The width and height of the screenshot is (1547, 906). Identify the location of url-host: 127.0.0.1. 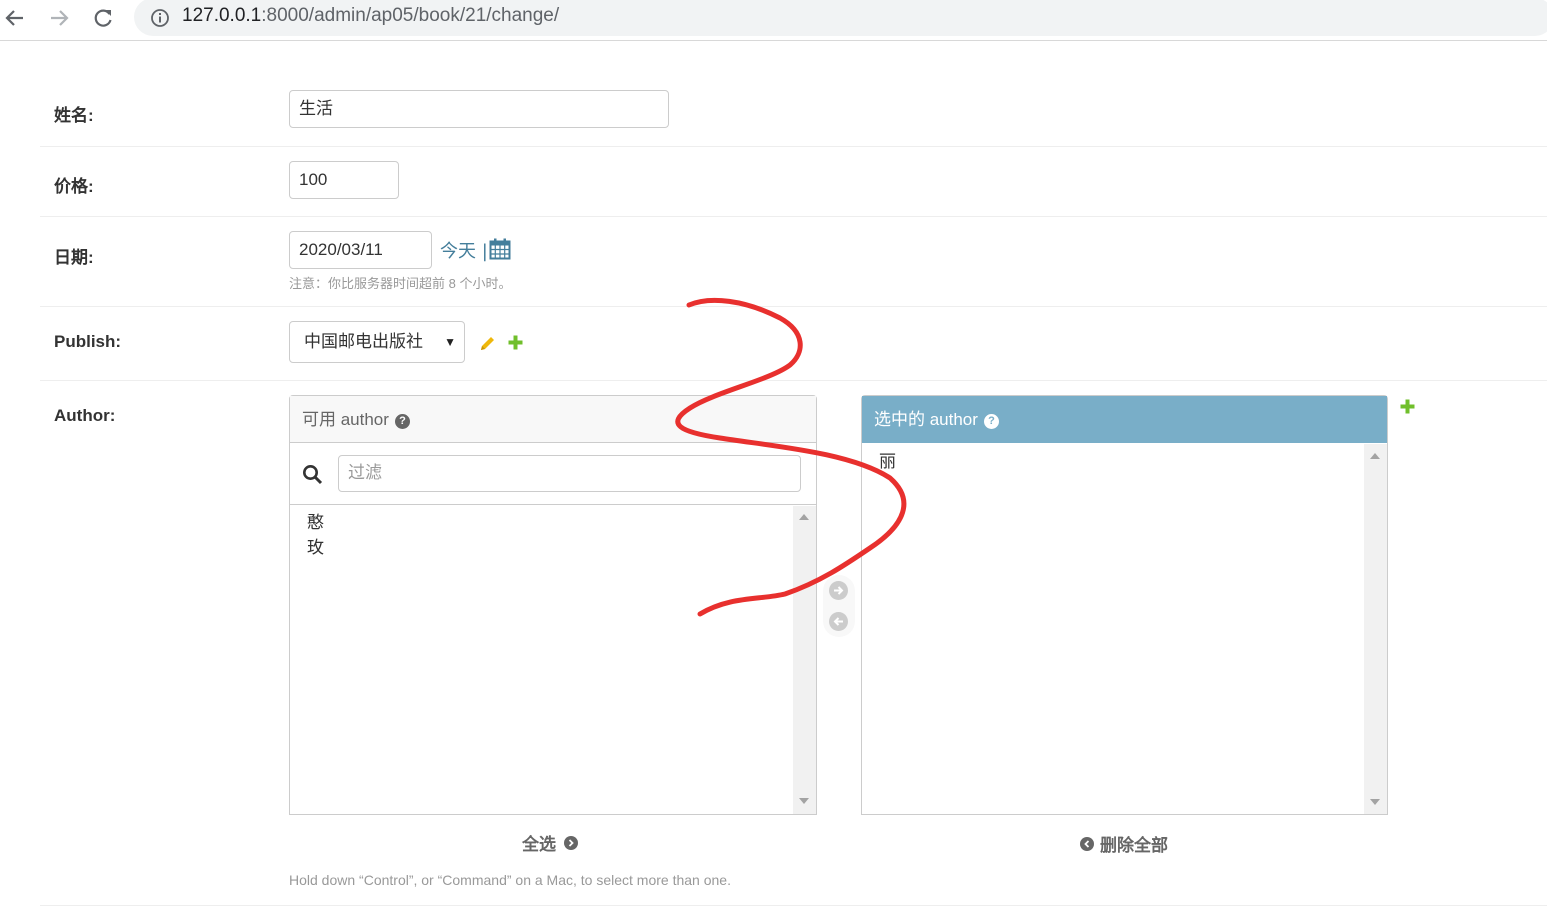
(222, 15).